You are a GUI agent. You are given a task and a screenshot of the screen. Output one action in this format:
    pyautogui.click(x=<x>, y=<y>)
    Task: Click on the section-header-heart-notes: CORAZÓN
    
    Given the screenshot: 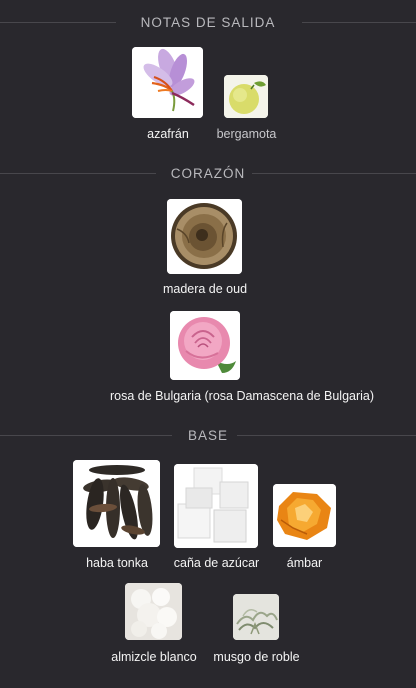 What is the action you would take?
    pyautogui.click(x=208, y=174)
    